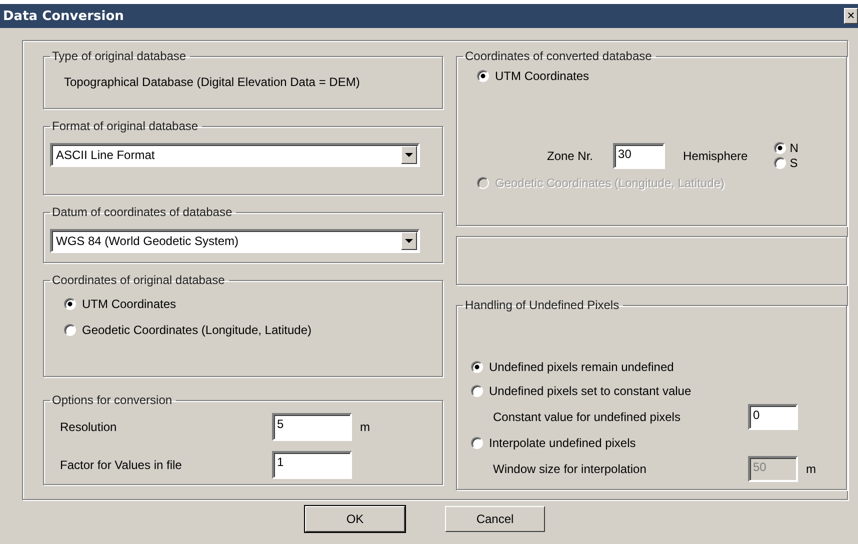 This screenshot has height=544, width=858. What do you see at coordinates (570, 469) in the screenshot?
I see `field-label: Window size for interpolation` at bounding box center [570, 469].